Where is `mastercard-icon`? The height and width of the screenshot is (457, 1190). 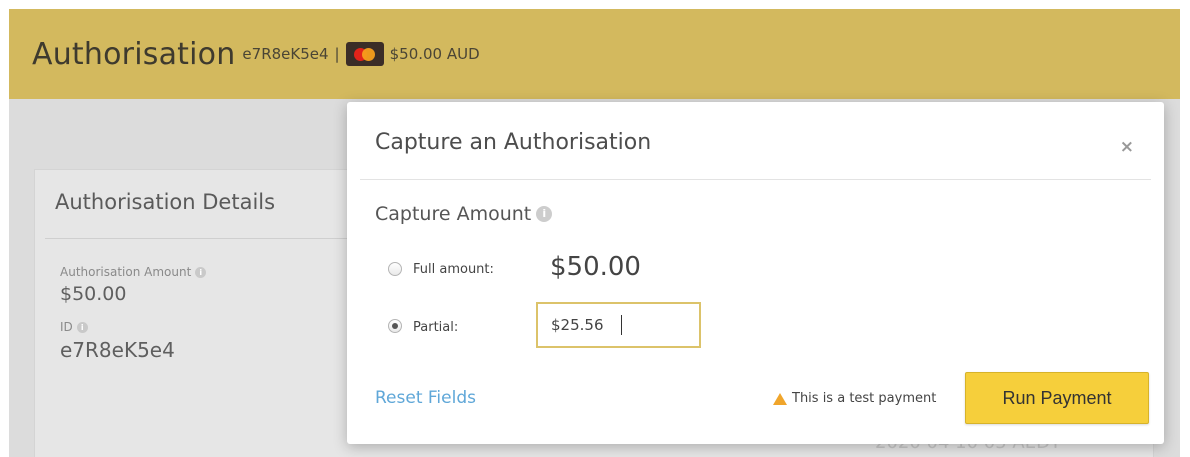
mastercard-icon is located at coordinates (364, 54).